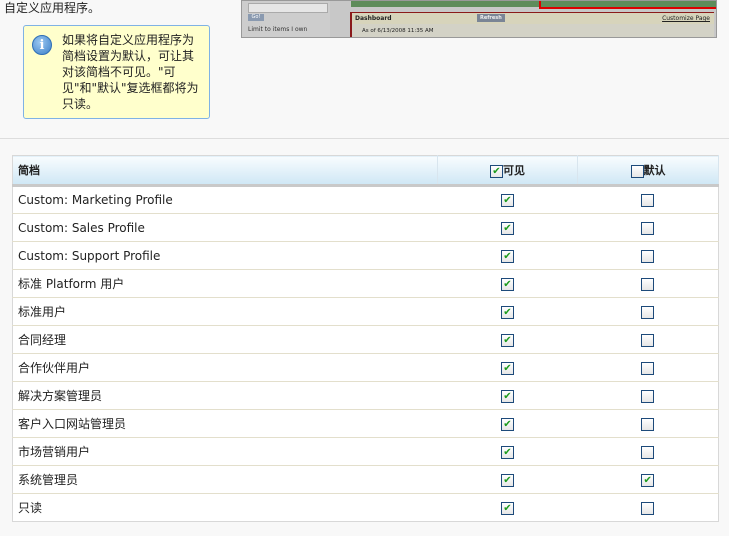 The width and height of the screenshot is (729, 536). What do you see at coordinates (373, 18) in the screenshot?
I see `dashboard-title: Dashboard` at bounding box center [373, 18].